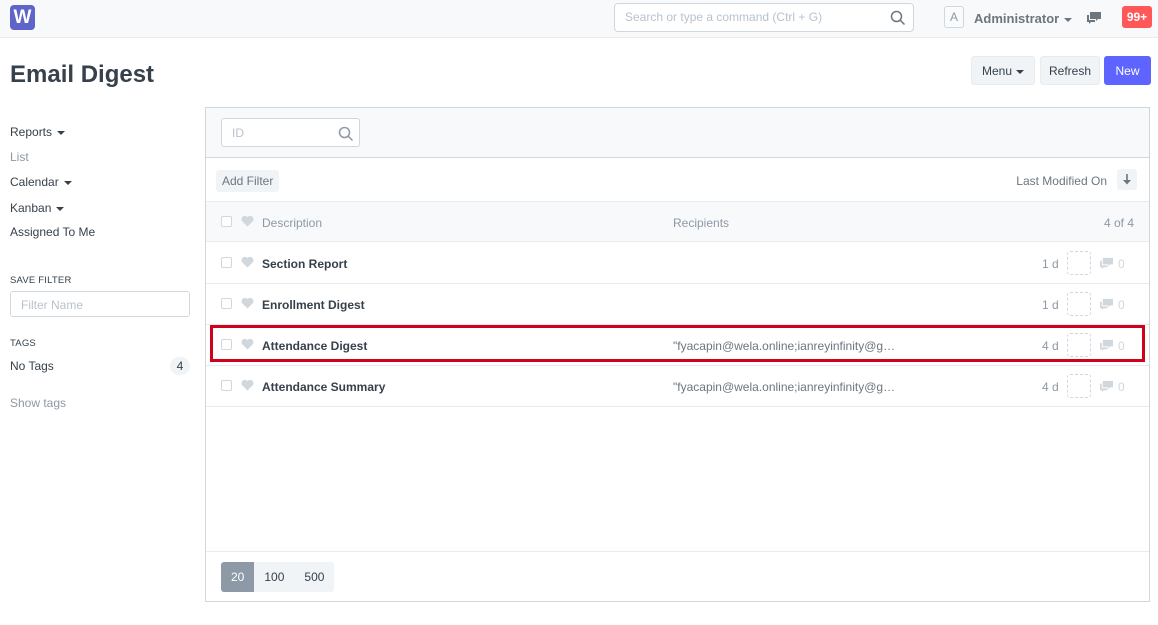 This screenshot has height=625, width=1158. I want to click on page-title: Email Digest, so click(82, 74).